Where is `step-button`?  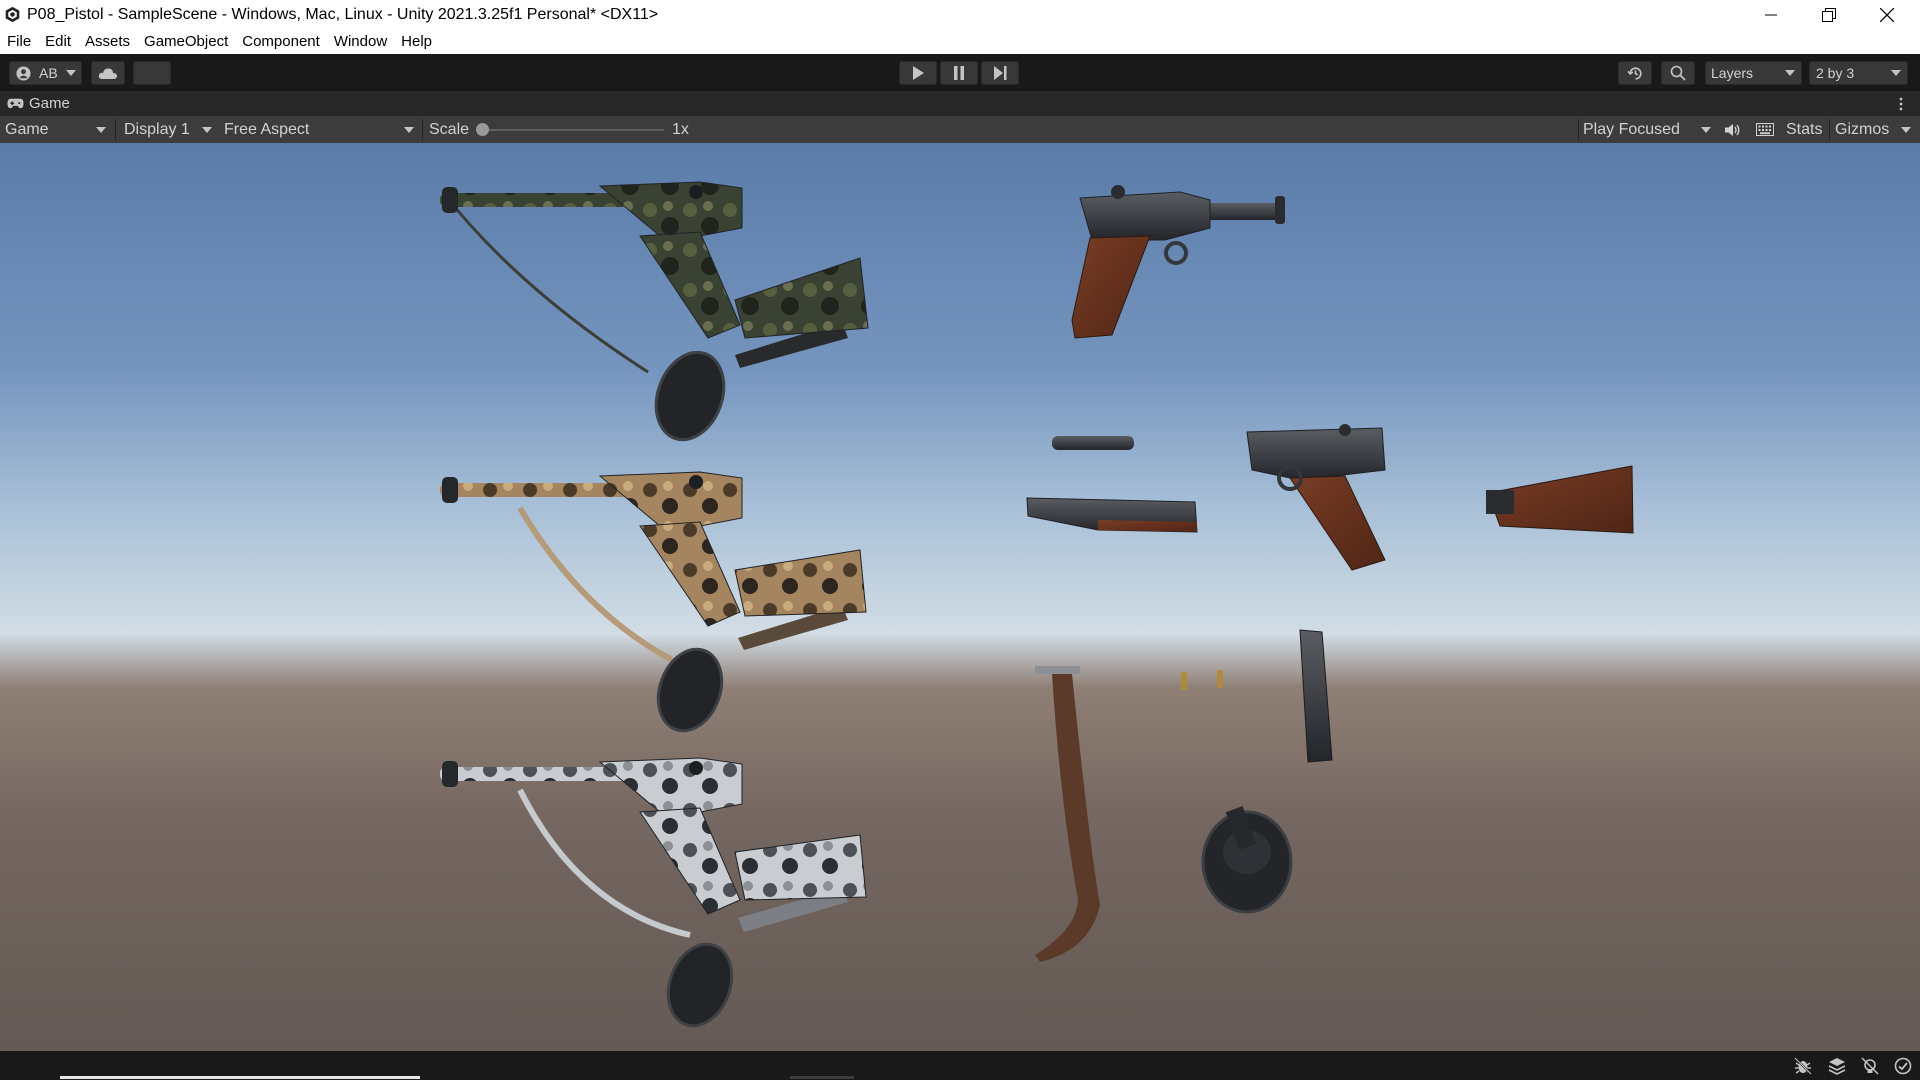 step-button is located at coordinates (1000, 73).